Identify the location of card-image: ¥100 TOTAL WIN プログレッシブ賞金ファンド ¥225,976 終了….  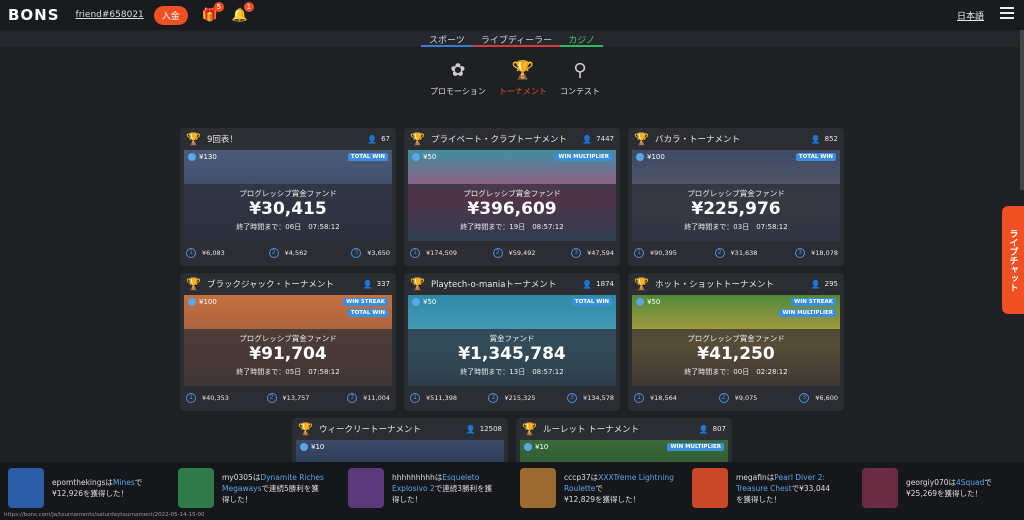
(736, 195).